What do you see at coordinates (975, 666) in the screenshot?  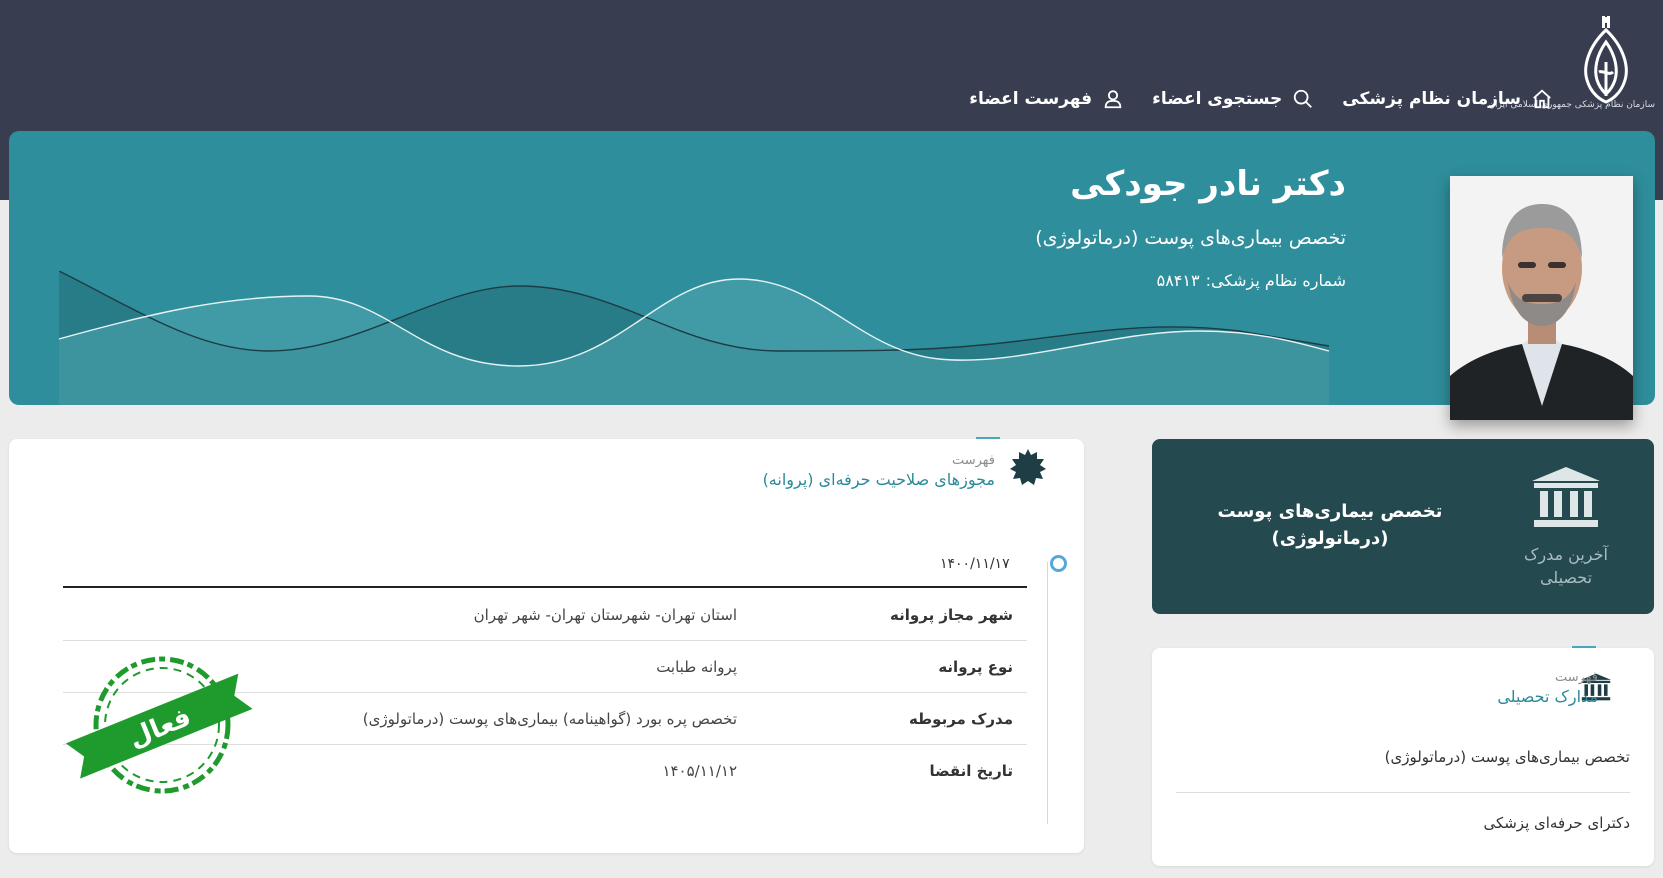 I see `row-label: نوع پروانه` at bounding box center [975, 666].